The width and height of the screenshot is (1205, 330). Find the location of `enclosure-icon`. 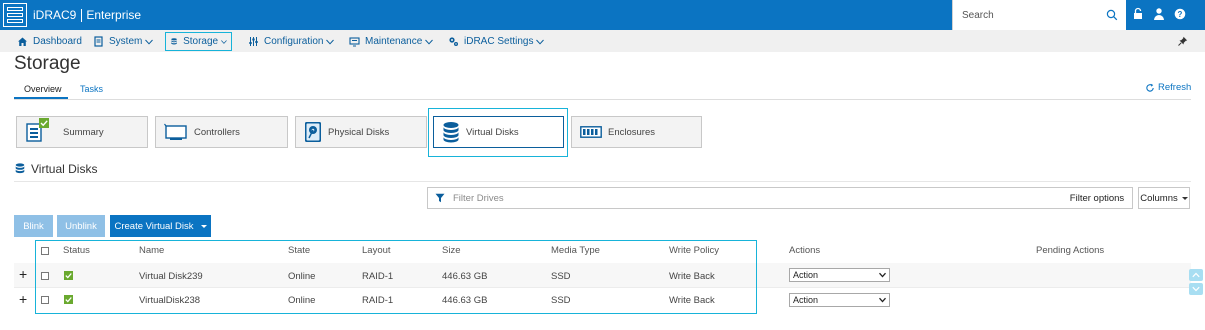

enclosure-icon is located at coordinates (591, 132).